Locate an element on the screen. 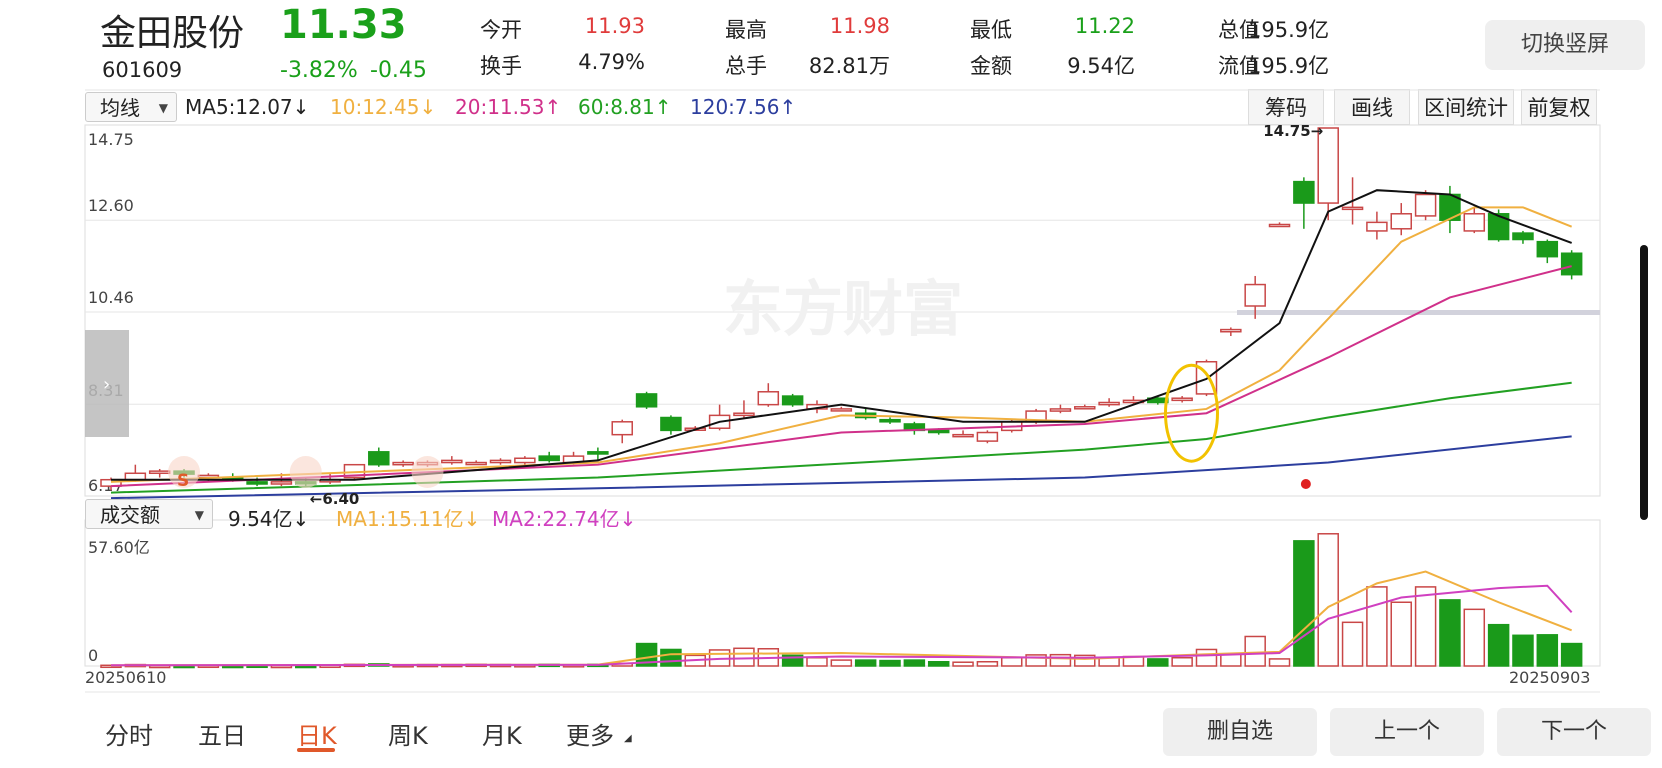  date-start: 20250610 is located at coordinates (126, 677).